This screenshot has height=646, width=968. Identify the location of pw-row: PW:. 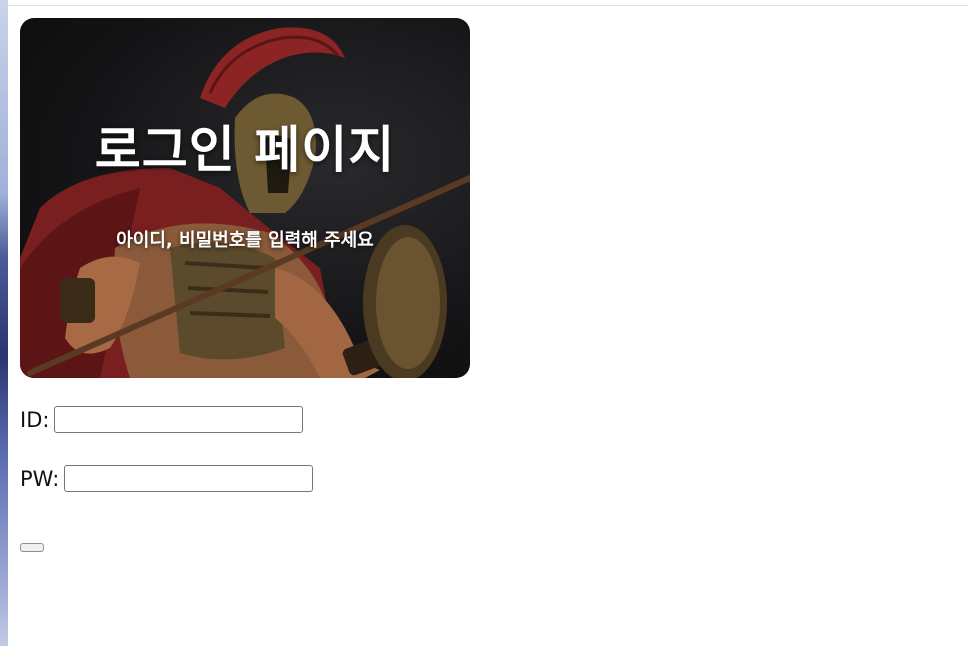
(167, 478).